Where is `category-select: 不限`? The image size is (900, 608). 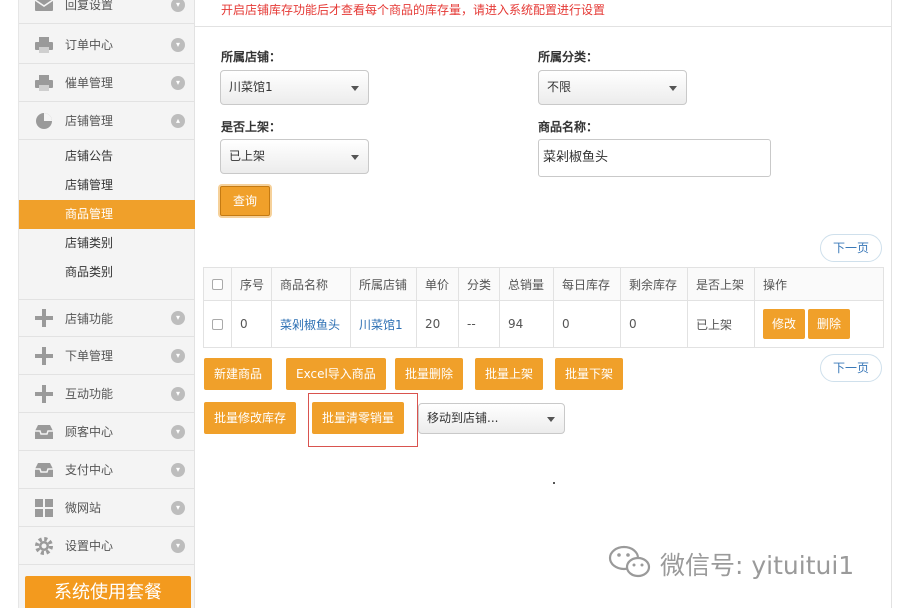
category-select: 不限 is located at coordinates (612, 87).